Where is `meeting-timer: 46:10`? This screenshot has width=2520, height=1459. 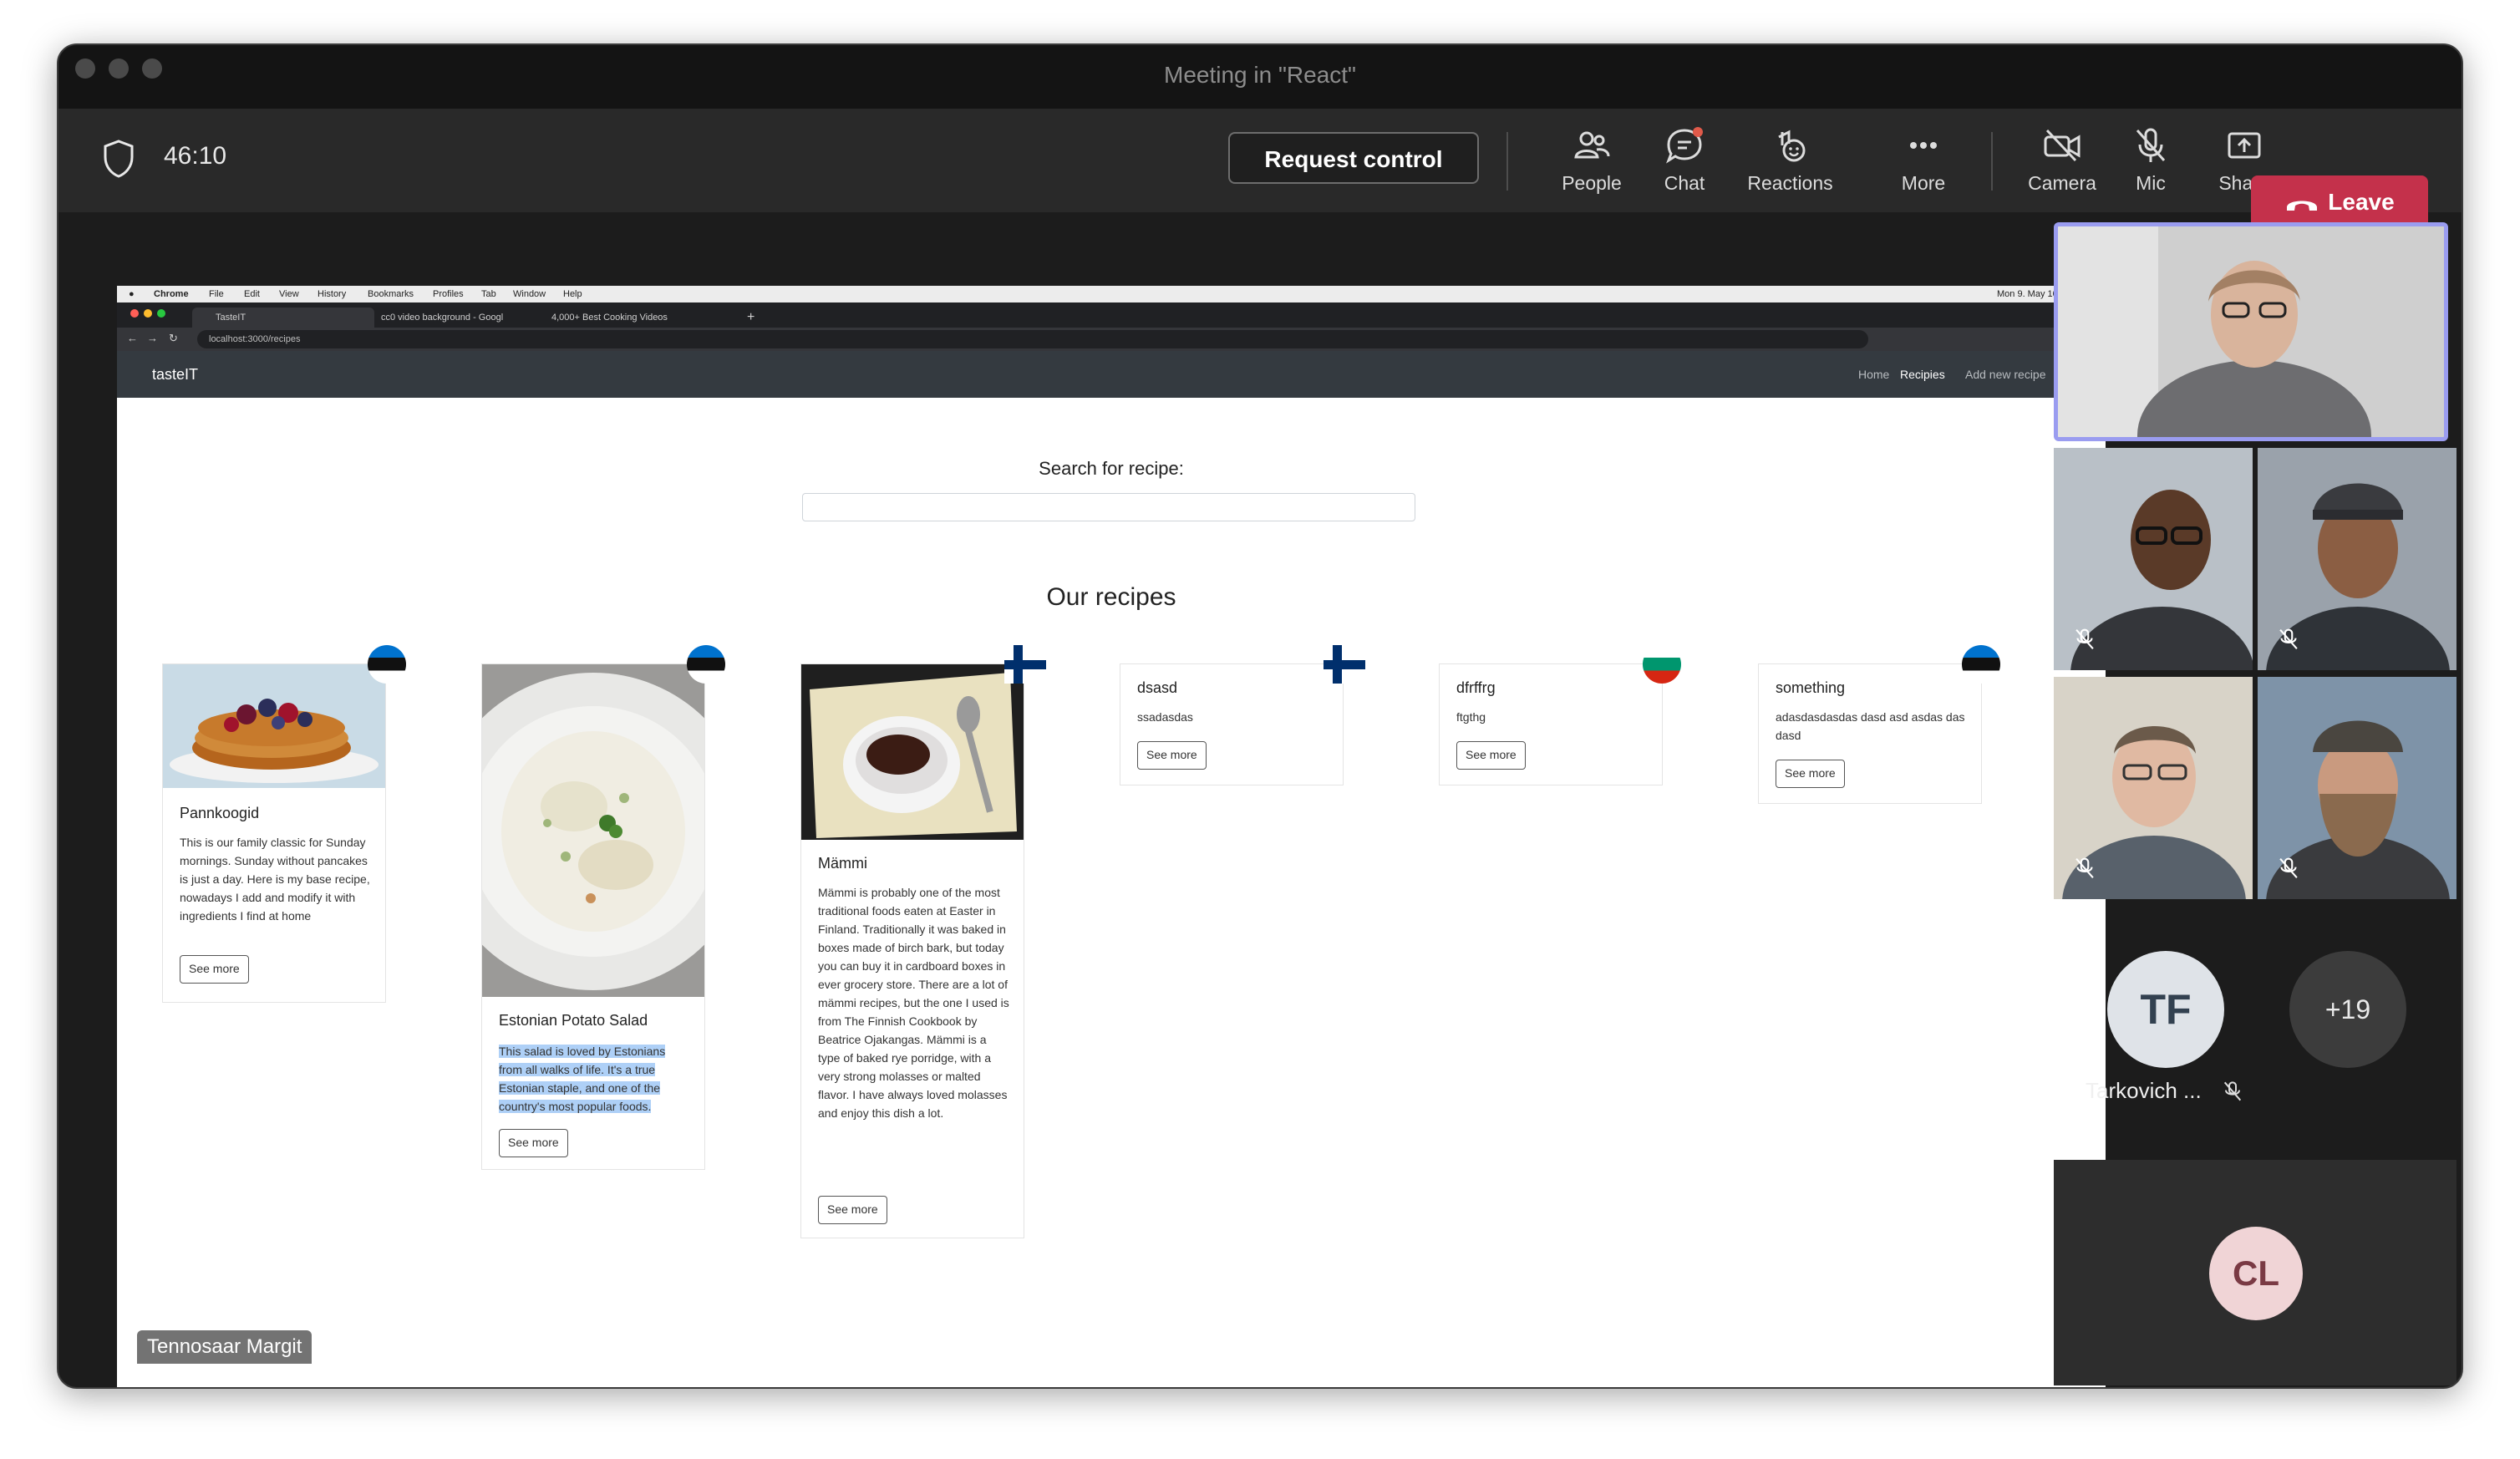
meeting-timer: 46:10 is located at coordinates (195, 156).